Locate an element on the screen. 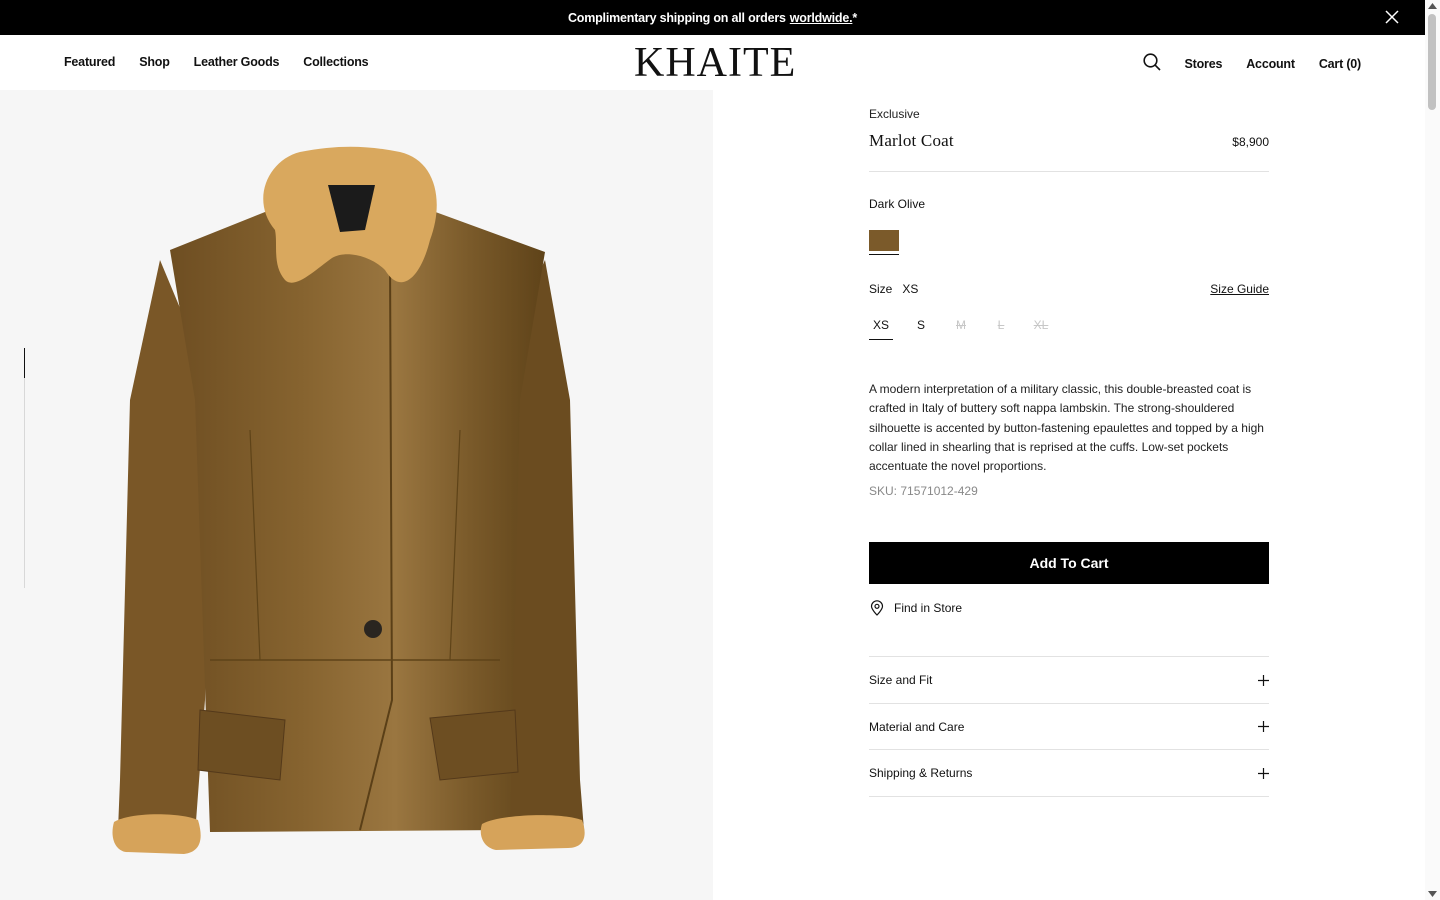  size-option-xs: XS is located at coordinates (881, 329).